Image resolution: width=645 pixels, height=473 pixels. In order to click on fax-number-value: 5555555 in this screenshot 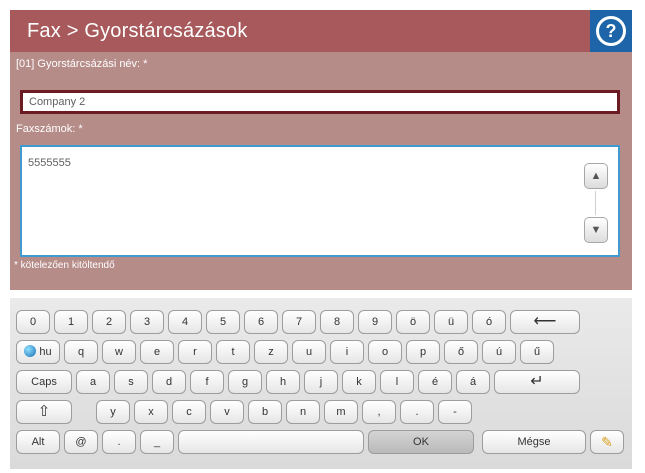, I will do `click(49, 163)`.